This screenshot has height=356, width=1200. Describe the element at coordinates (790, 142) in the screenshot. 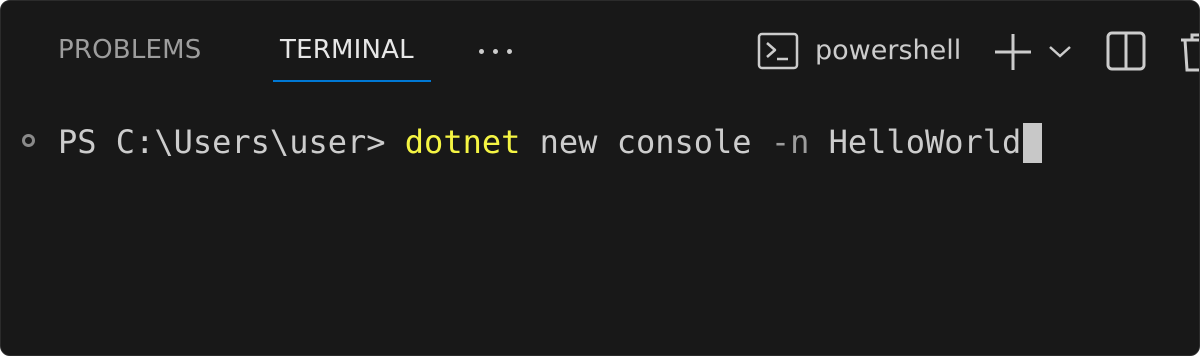

I see `command-flag: -n` at that location.